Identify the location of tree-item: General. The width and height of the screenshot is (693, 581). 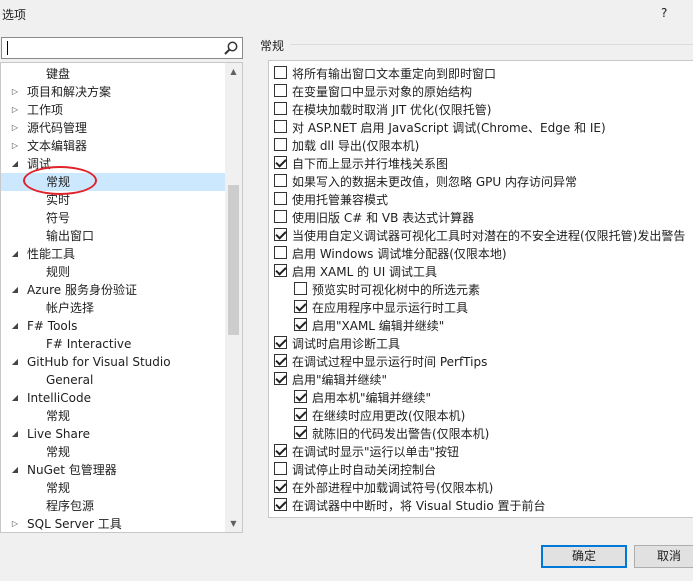
(113, 380).